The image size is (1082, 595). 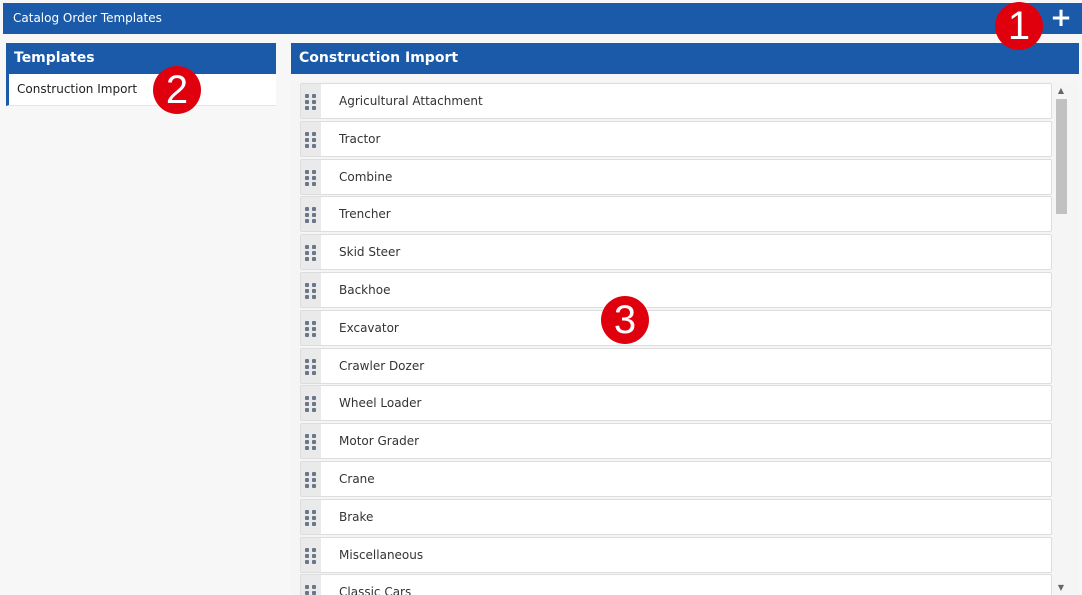 I want to click on list-item: Crane, so click(x=676, y=479).